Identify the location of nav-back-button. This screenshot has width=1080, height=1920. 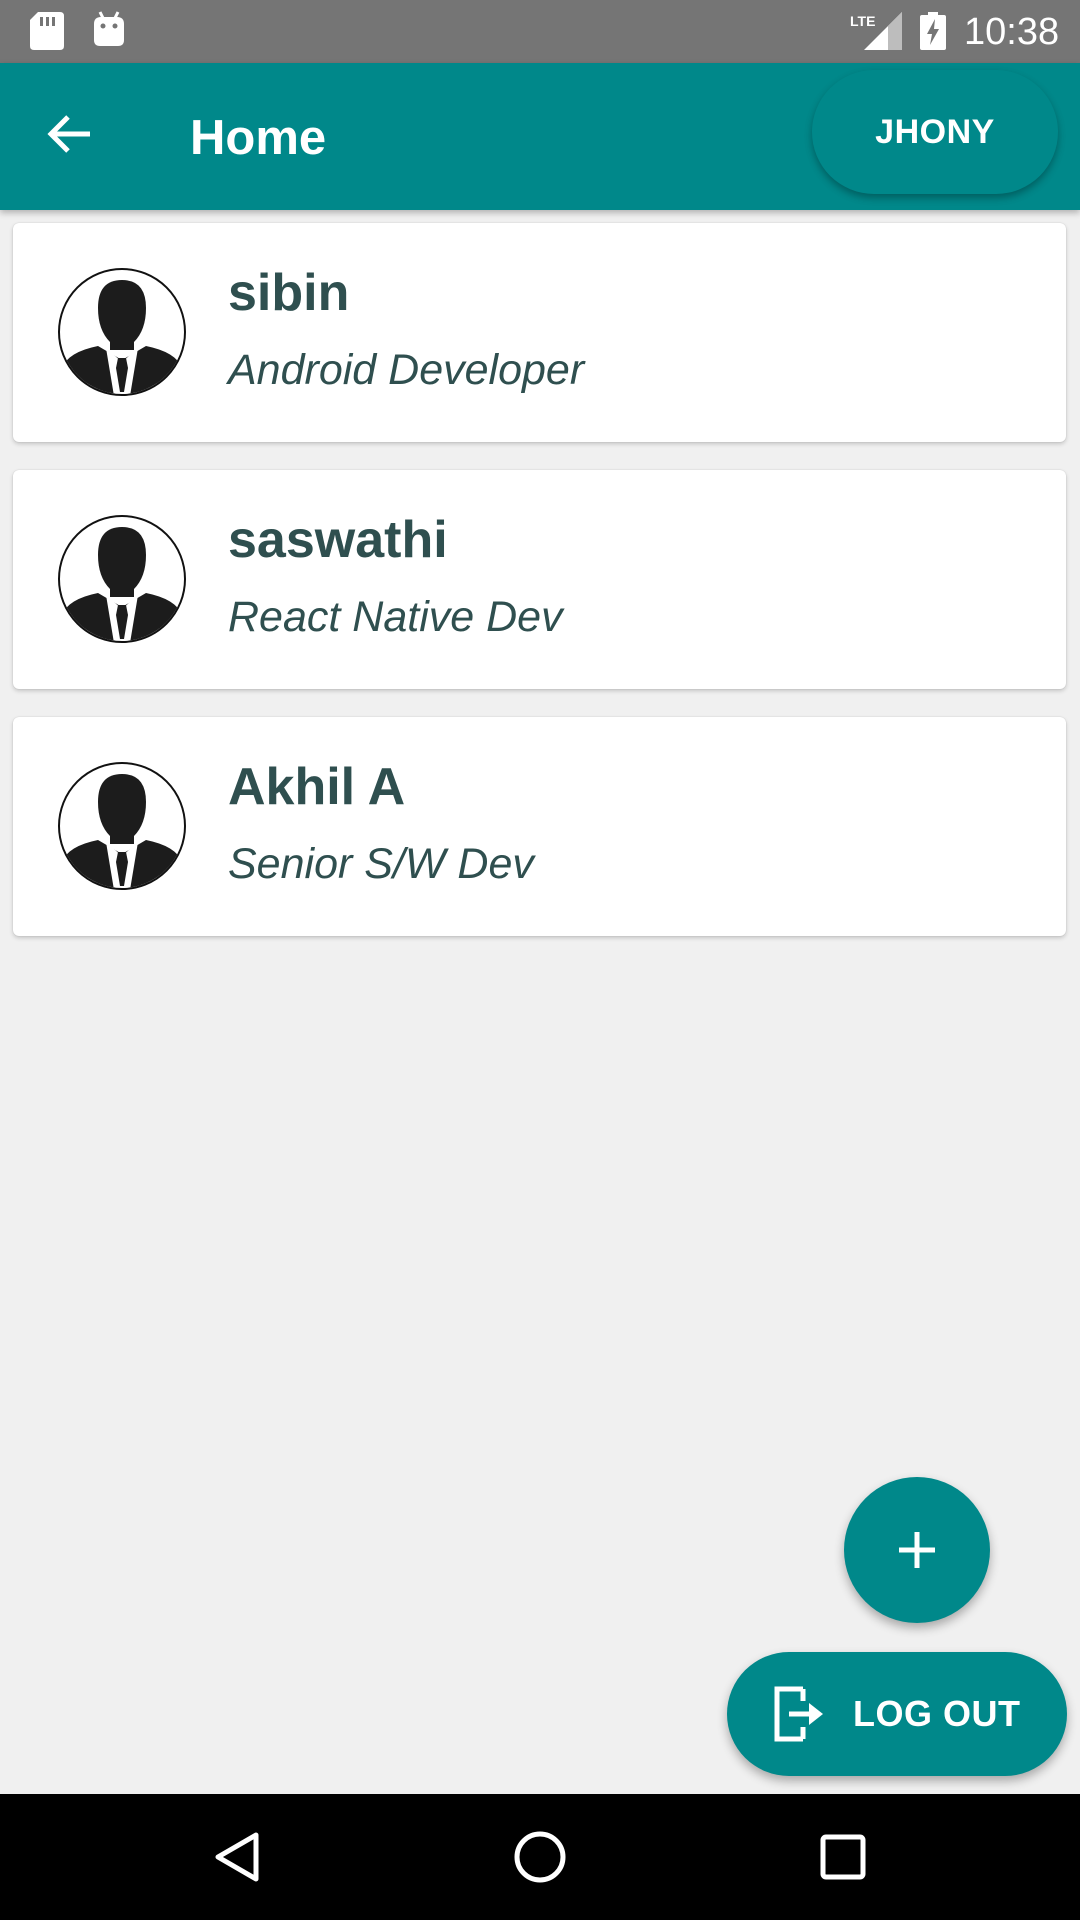
(237, 1857).